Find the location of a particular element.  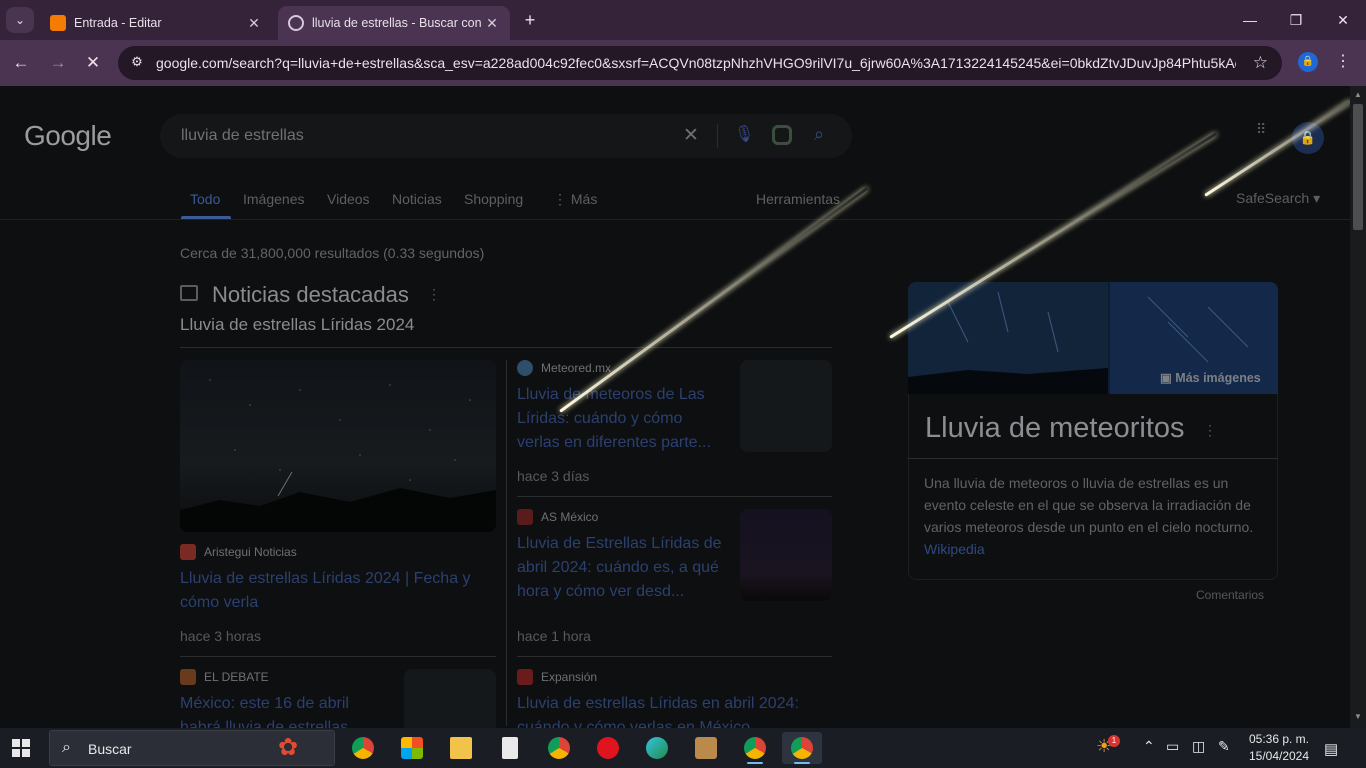

show-hidden-icons-chevron-icon: ⌃ is located at coordinates (1149, 746).